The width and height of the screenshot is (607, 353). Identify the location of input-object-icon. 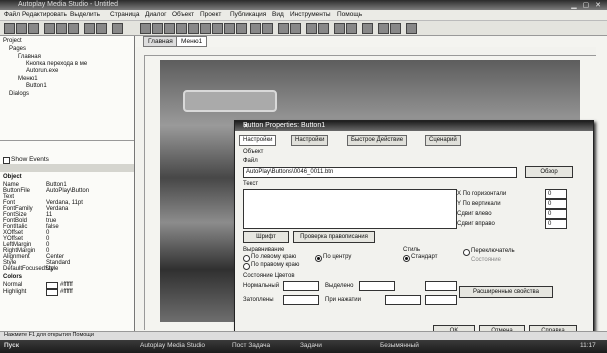
(229, 28).